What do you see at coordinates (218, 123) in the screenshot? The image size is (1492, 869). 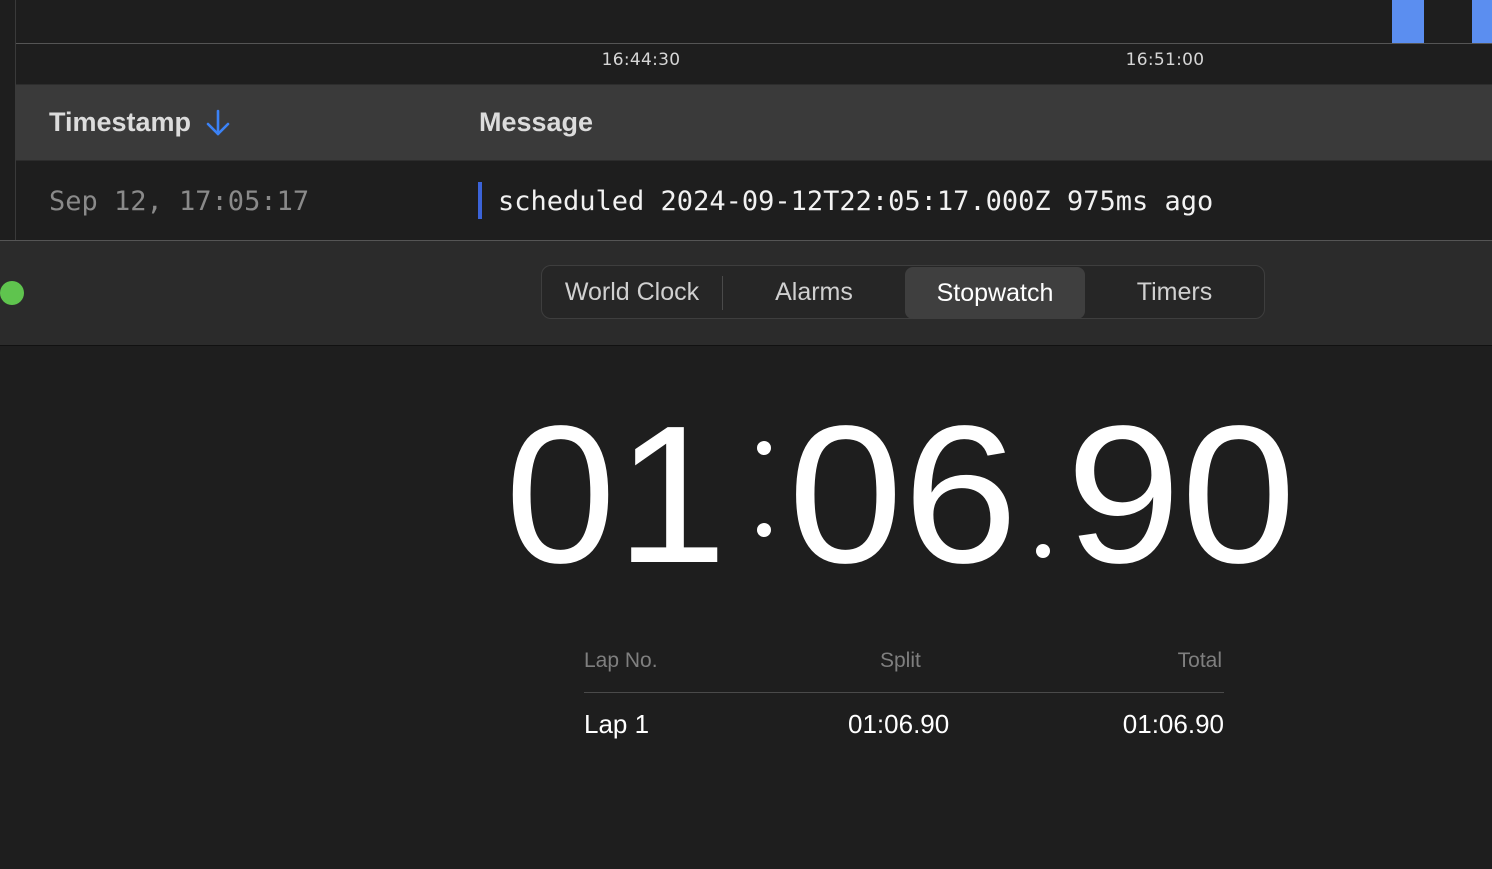 I see `arrow-down-icon` at bounding box center [218, 123].